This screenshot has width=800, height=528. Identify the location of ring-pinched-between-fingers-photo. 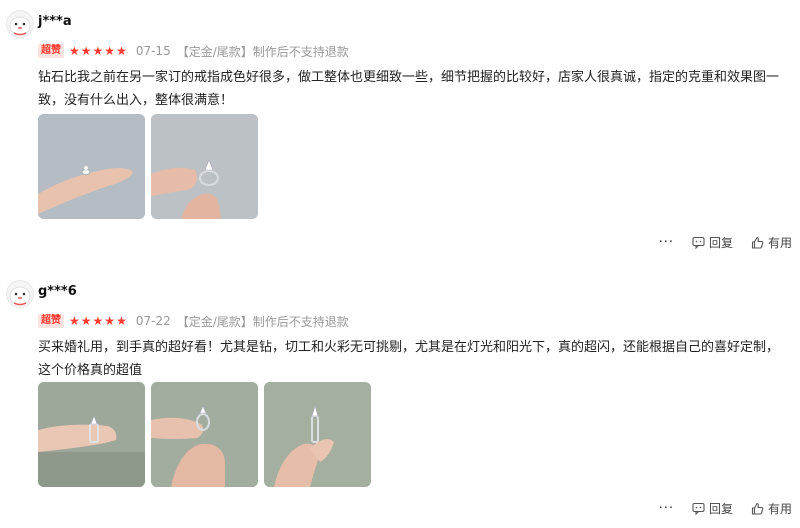
(317, 434).